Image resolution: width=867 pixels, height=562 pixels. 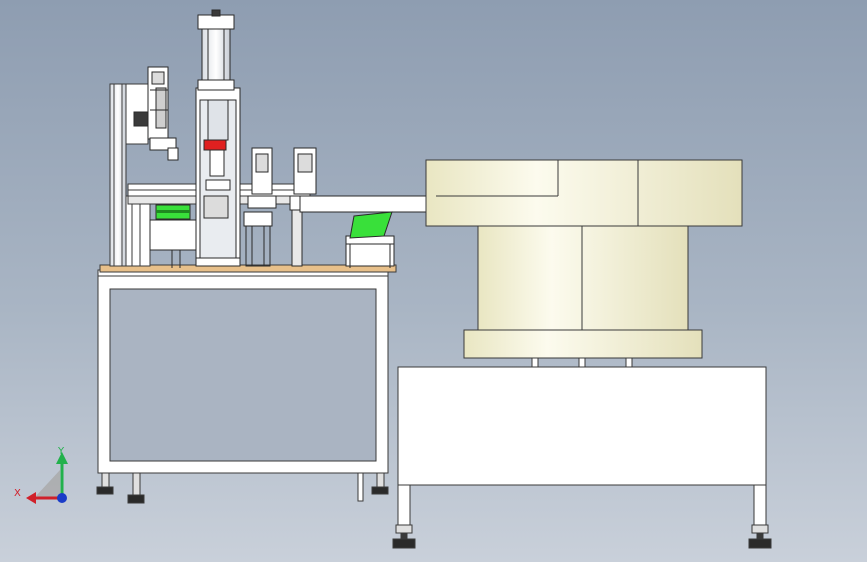 What do you see at coordinates (17, 493) in the screenshot?
I see `x-axis-label: X` at bounding box center [17, 493].